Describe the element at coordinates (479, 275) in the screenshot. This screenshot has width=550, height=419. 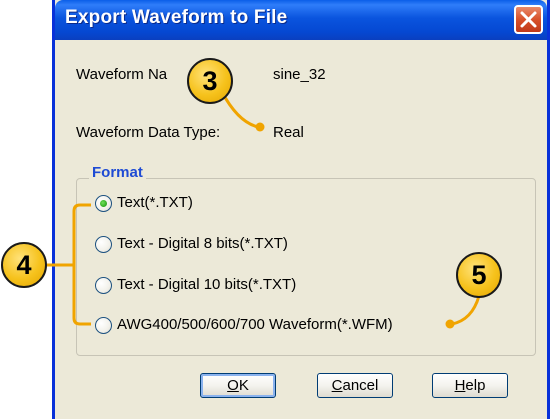
I see `callout-5-badge: 5` at that location.